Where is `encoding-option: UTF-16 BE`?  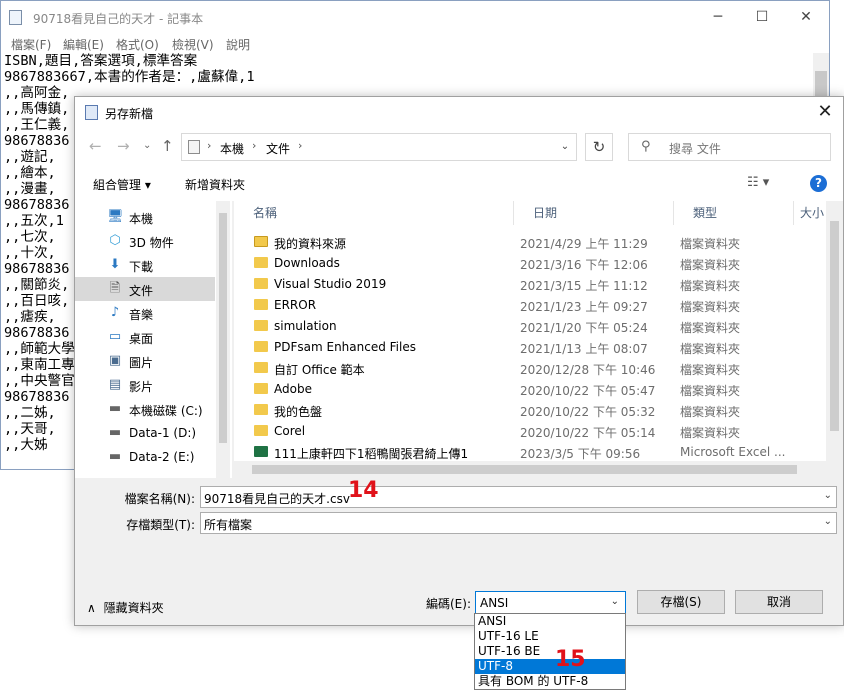 encoding-option: UTF-16 BE is located at coordinates (550, 651).